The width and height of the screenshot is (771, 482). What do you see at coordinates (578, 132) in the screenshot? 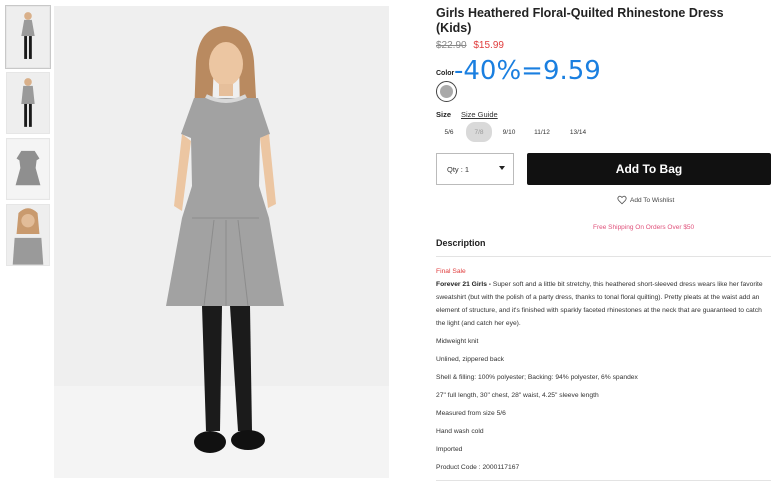
I see `size-option-13-14: 13/14` at bounding box center [578, 132].